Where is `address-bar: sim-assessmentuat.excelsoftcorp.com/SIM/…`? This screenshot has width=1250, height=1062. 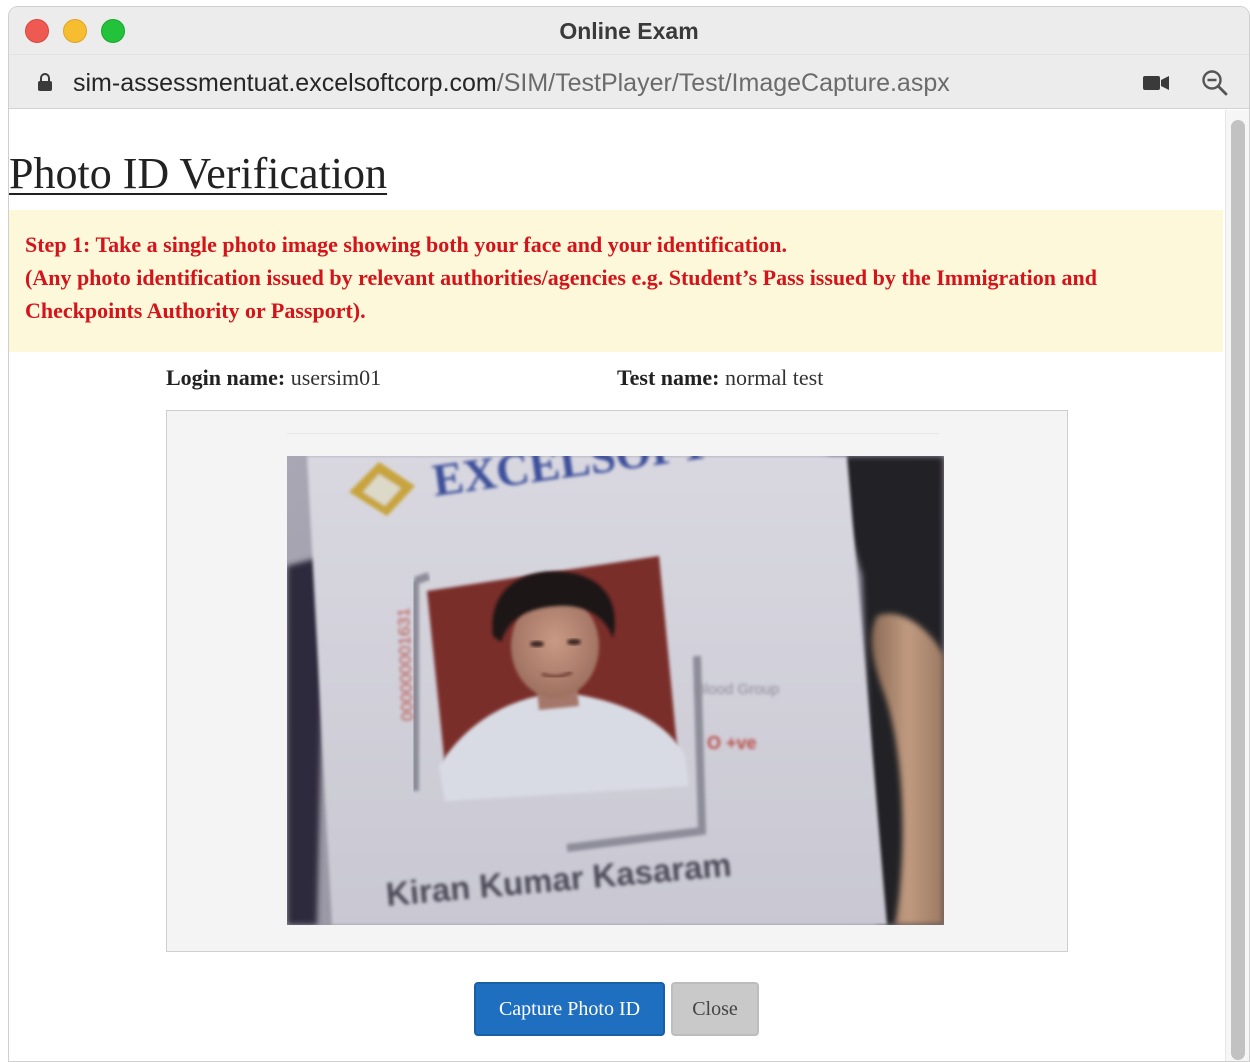
address-bar: sim-assessmentuat.excelsoftcorp.com/SIM/… is located at coordinates (629, 82).